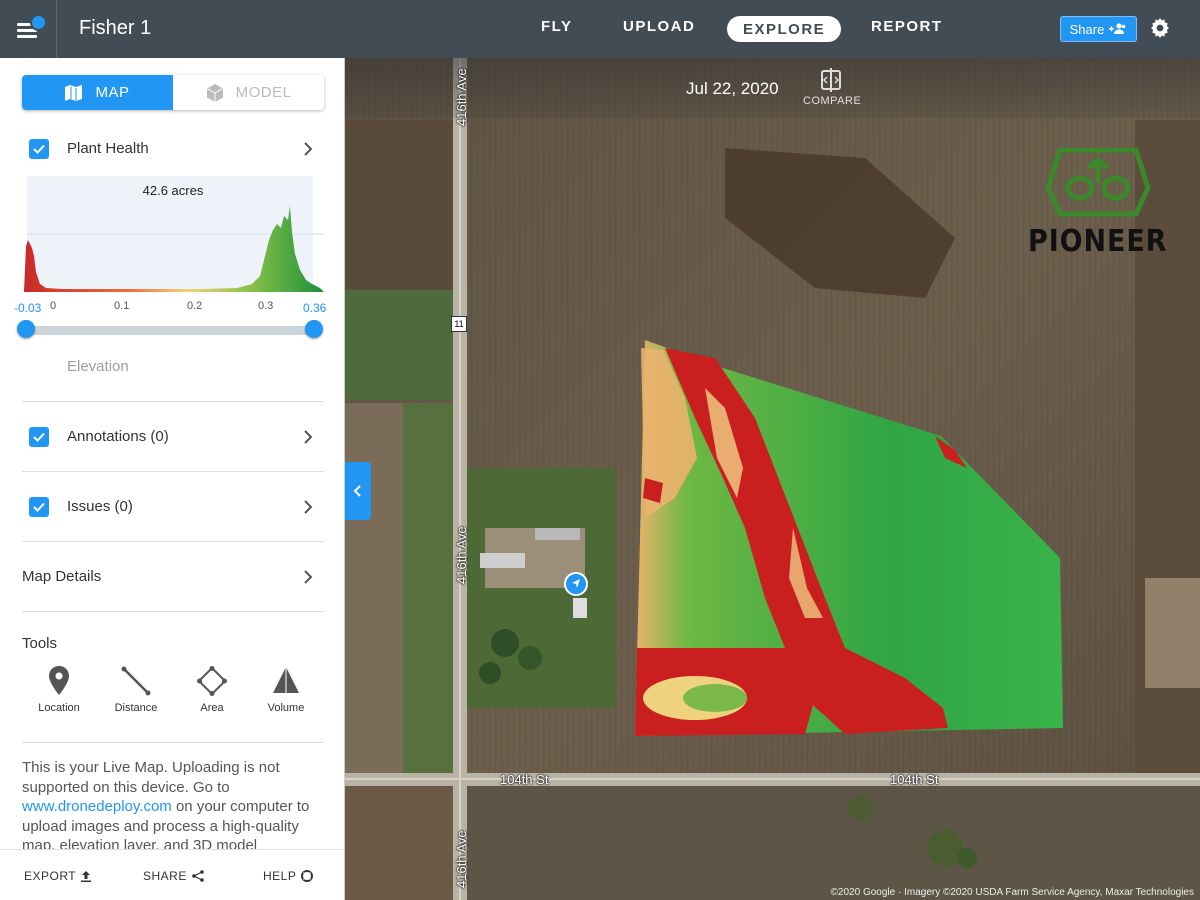 Image resolution: width=1200 pixels, height=900 pixels. I want to click on share-footer-label: SHARE, so click(165, 876).